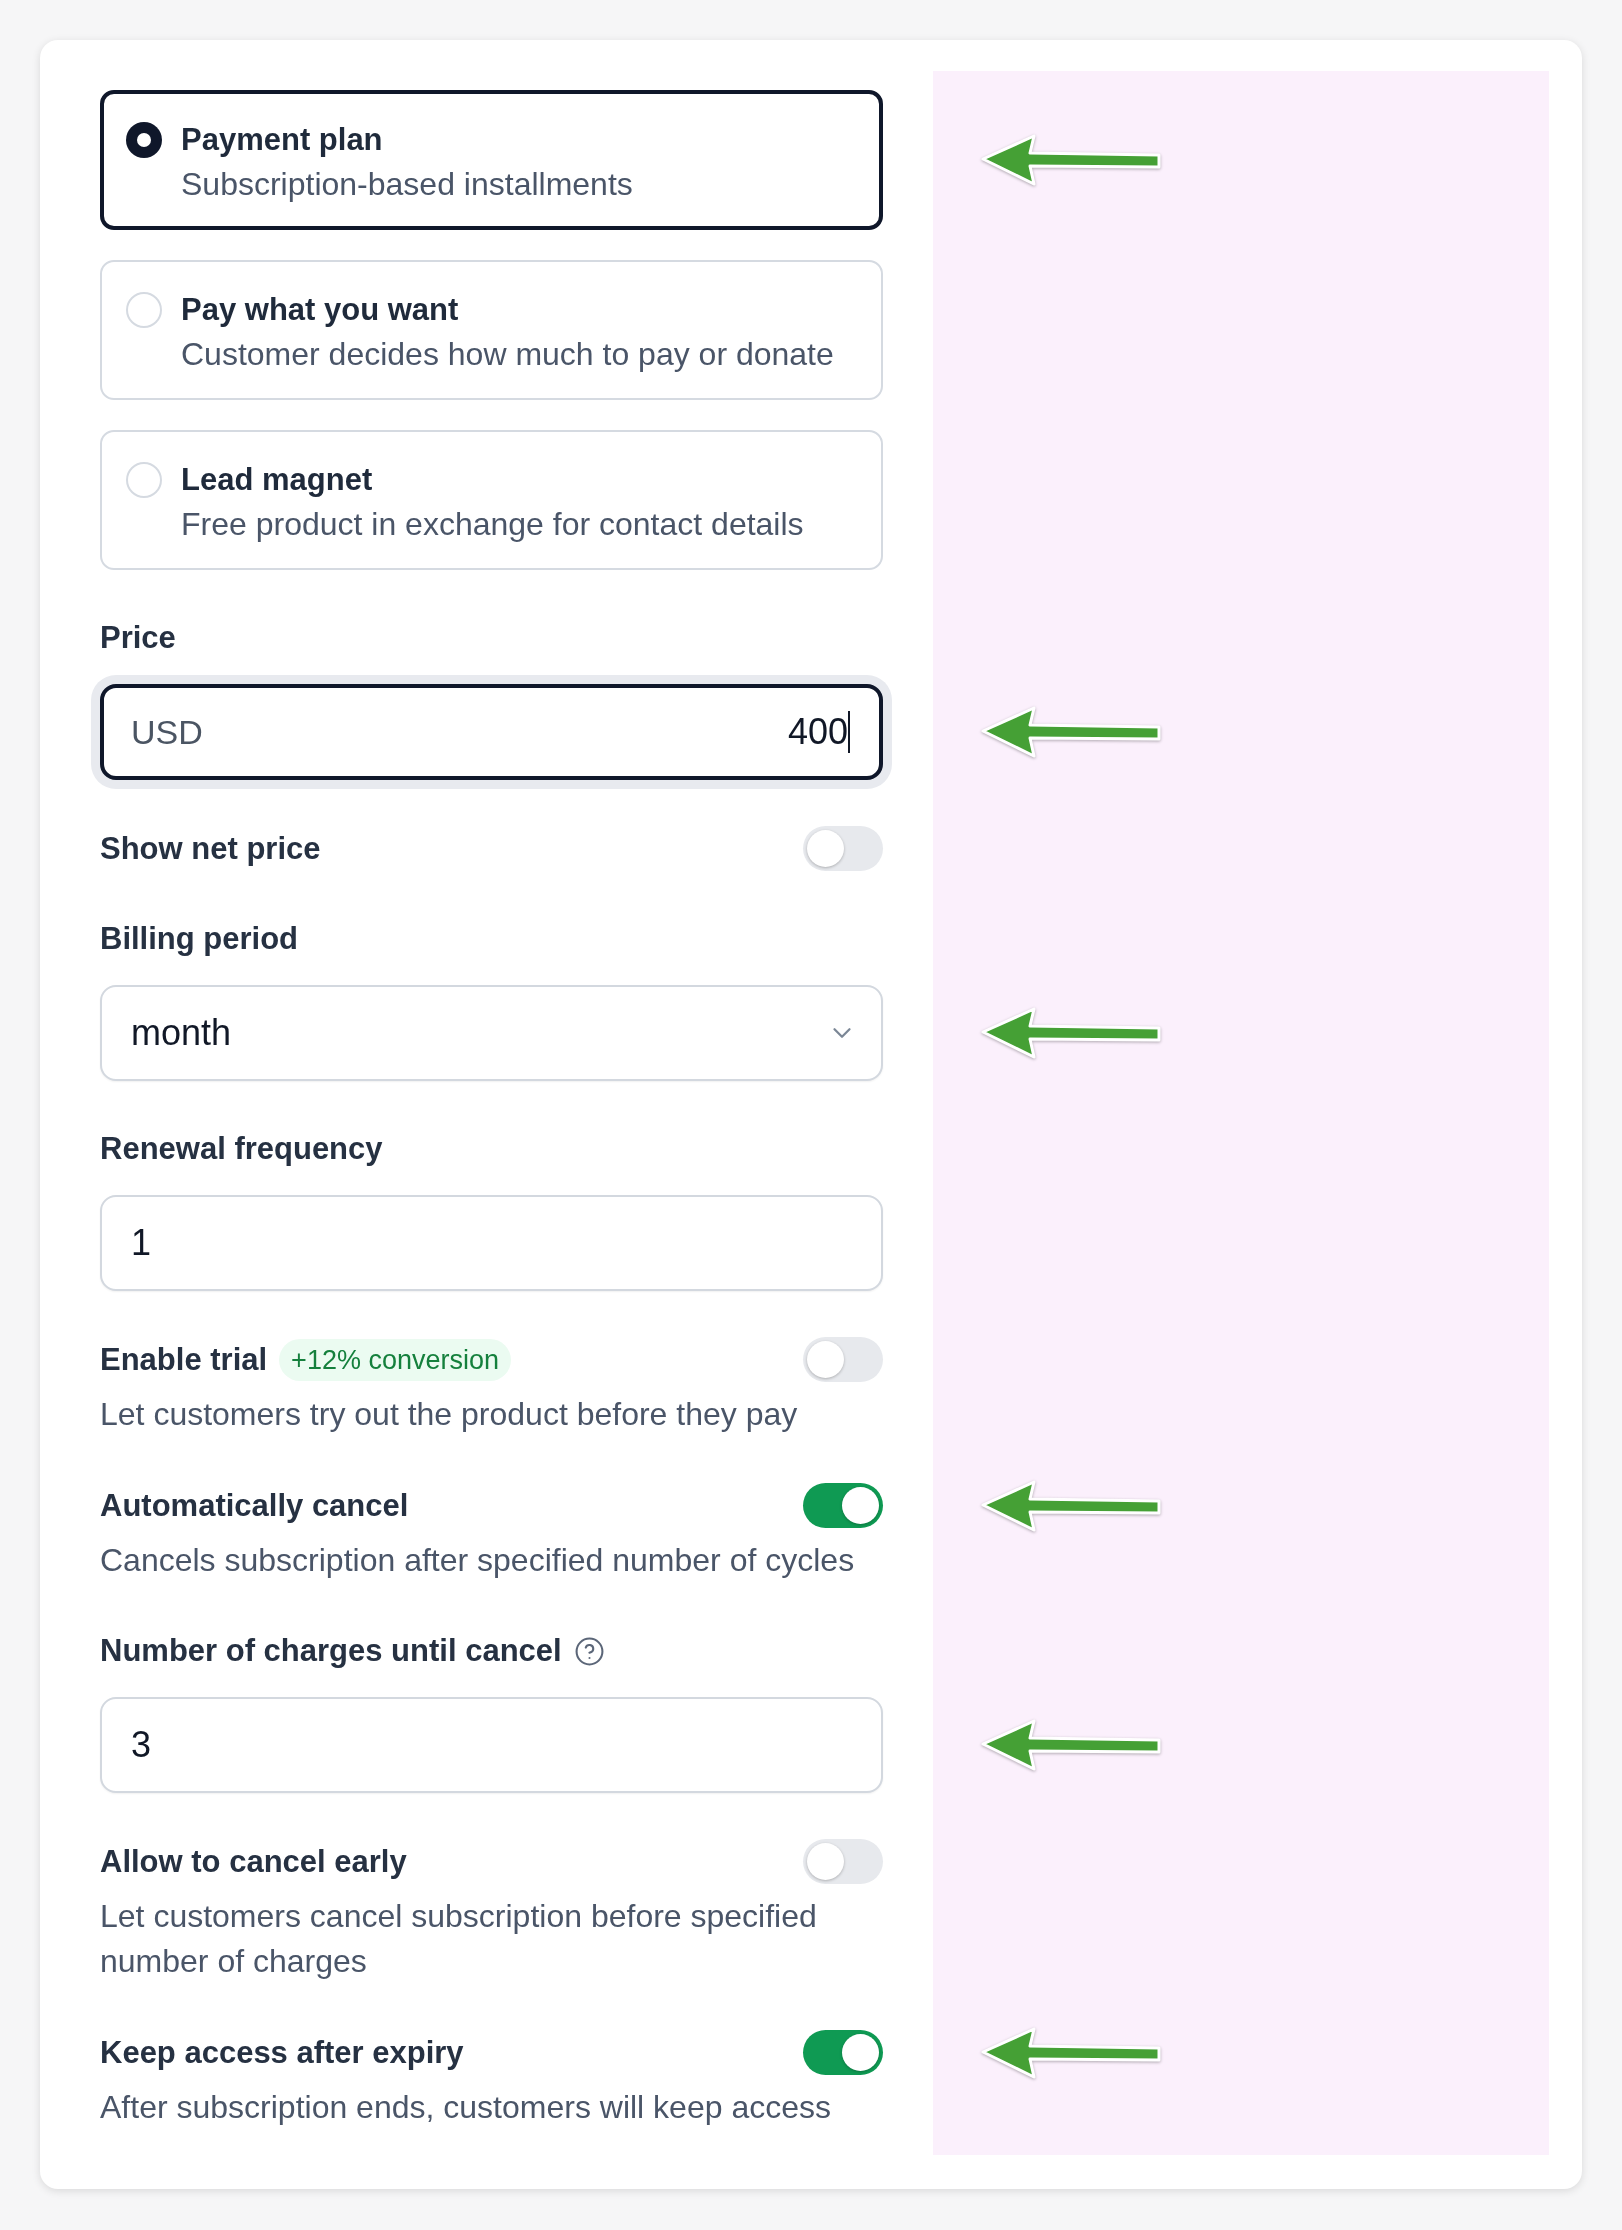 This screenshot has width=1622, height=2230. What do you see at coordinates (449, 1414) in the screenshot?
I see `field-description: Let customers try out the product before they pay` at bounding box center [449, 1414].